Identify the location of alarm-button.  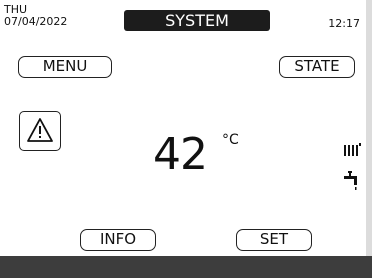
(40, 131).